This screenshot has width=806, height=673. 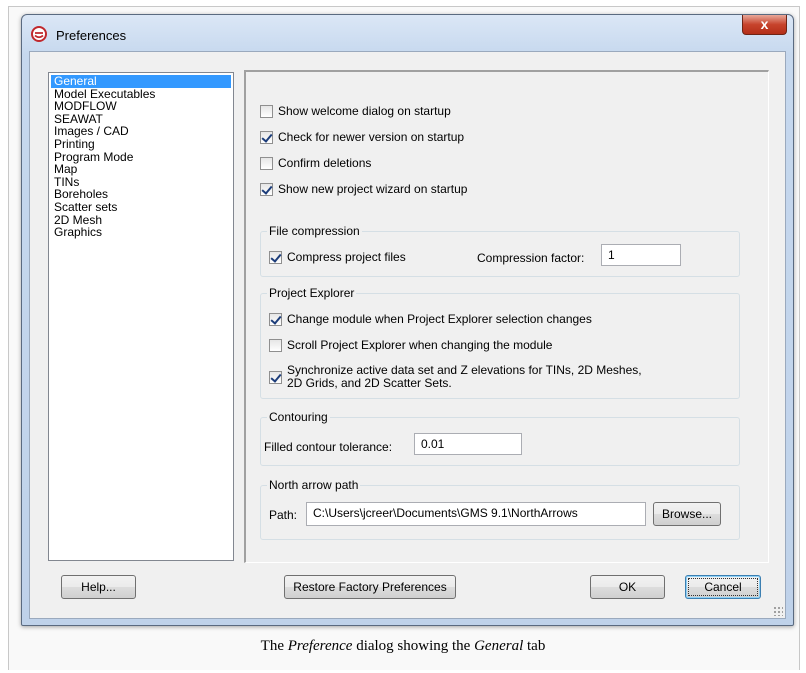 I want to click on app-logo-icon, so click(x=39, y=34).